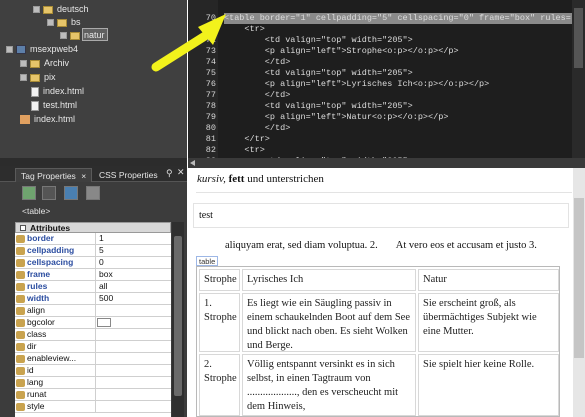 The width and height of the screenshot is (585, 417). I want to click on color-swatch, so click(104, 322).